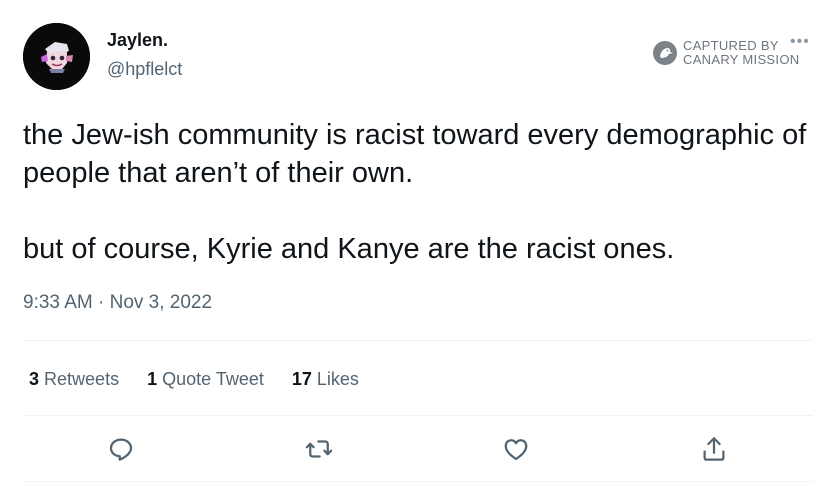 Image resolution: width=835 pixels, height=491 pixels. I want to click on retweet-icon, so click(319, 449).